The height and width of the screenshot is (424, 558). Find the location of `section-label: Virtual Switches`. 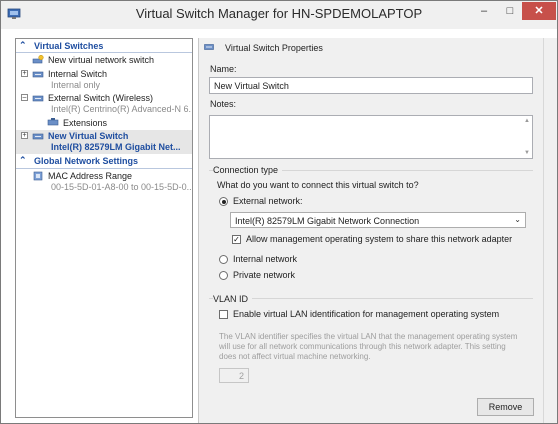

section-label: Virtual Switches is located at coordinates (69, 46).